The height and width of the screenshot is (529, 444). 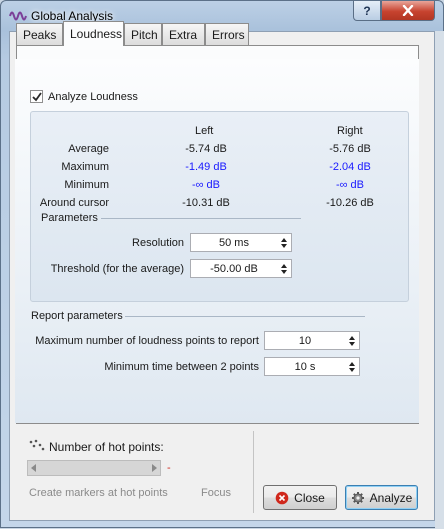 I want to click on analyze-loudness-checkbox-row: Analyze Loudness, so click(x=84, y=96).